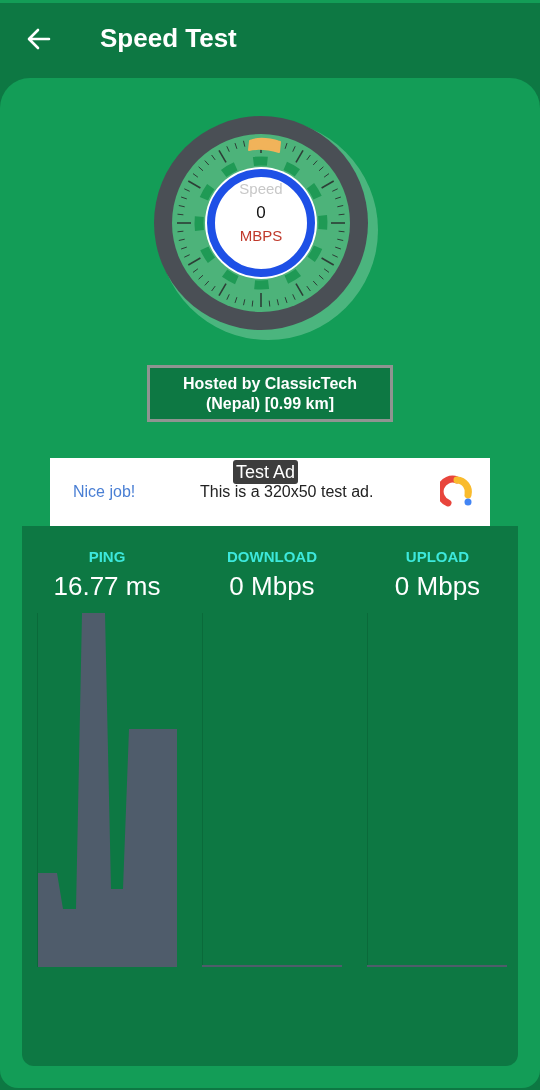  Describe the element at coordinates (107, 586) in the screenshot. I see `stat-value: 16.77 ms` at that location.